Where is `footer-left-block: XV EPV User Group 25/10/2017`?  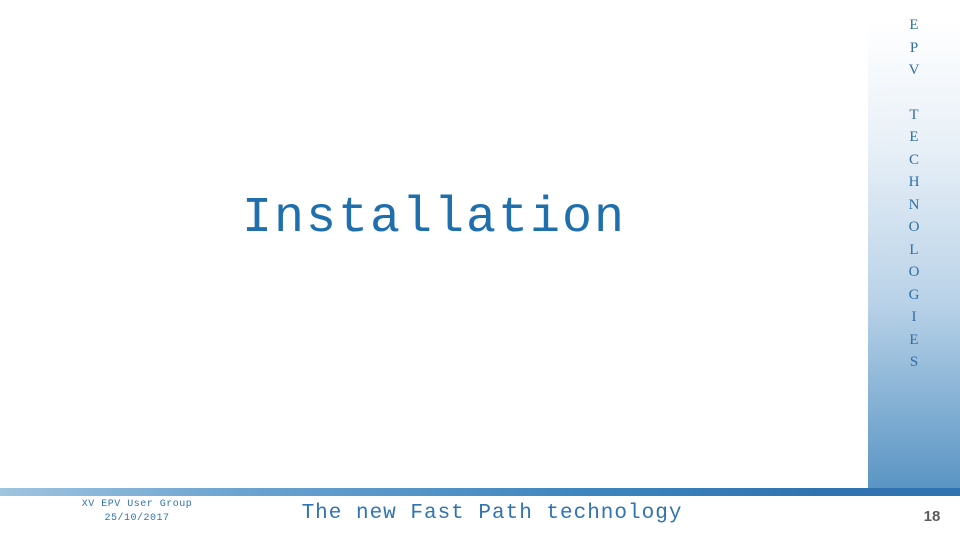
footer-left-block: XV EPV User Group 25/10/2017 is located at coordinates (137, 512).